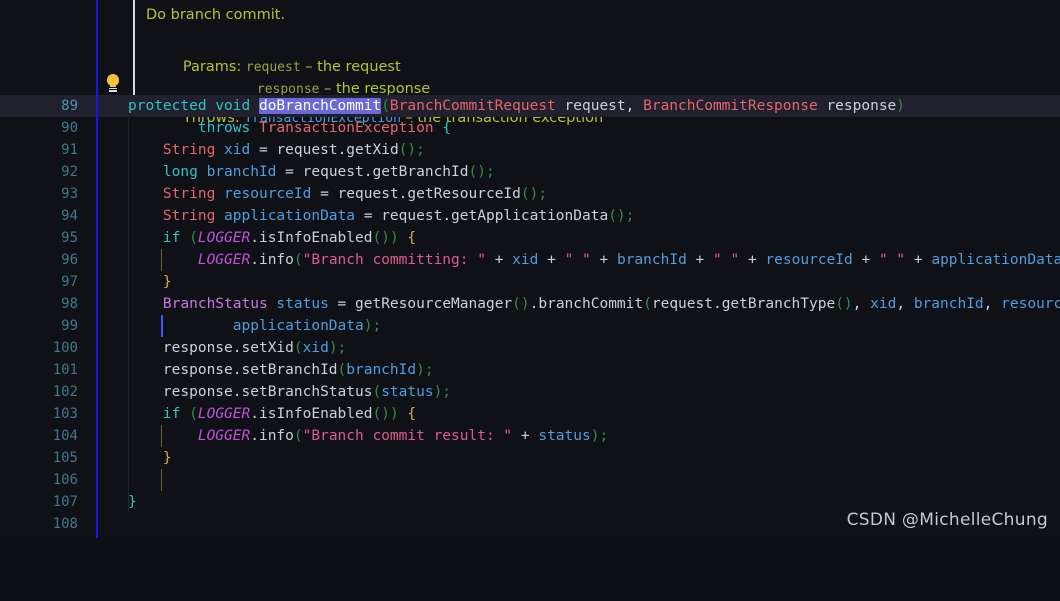 Image resolution: width=1060 pixels, height=601 pixels. I want to click on code-line-90: 90 throws TransactionException {, so click(530, 128).